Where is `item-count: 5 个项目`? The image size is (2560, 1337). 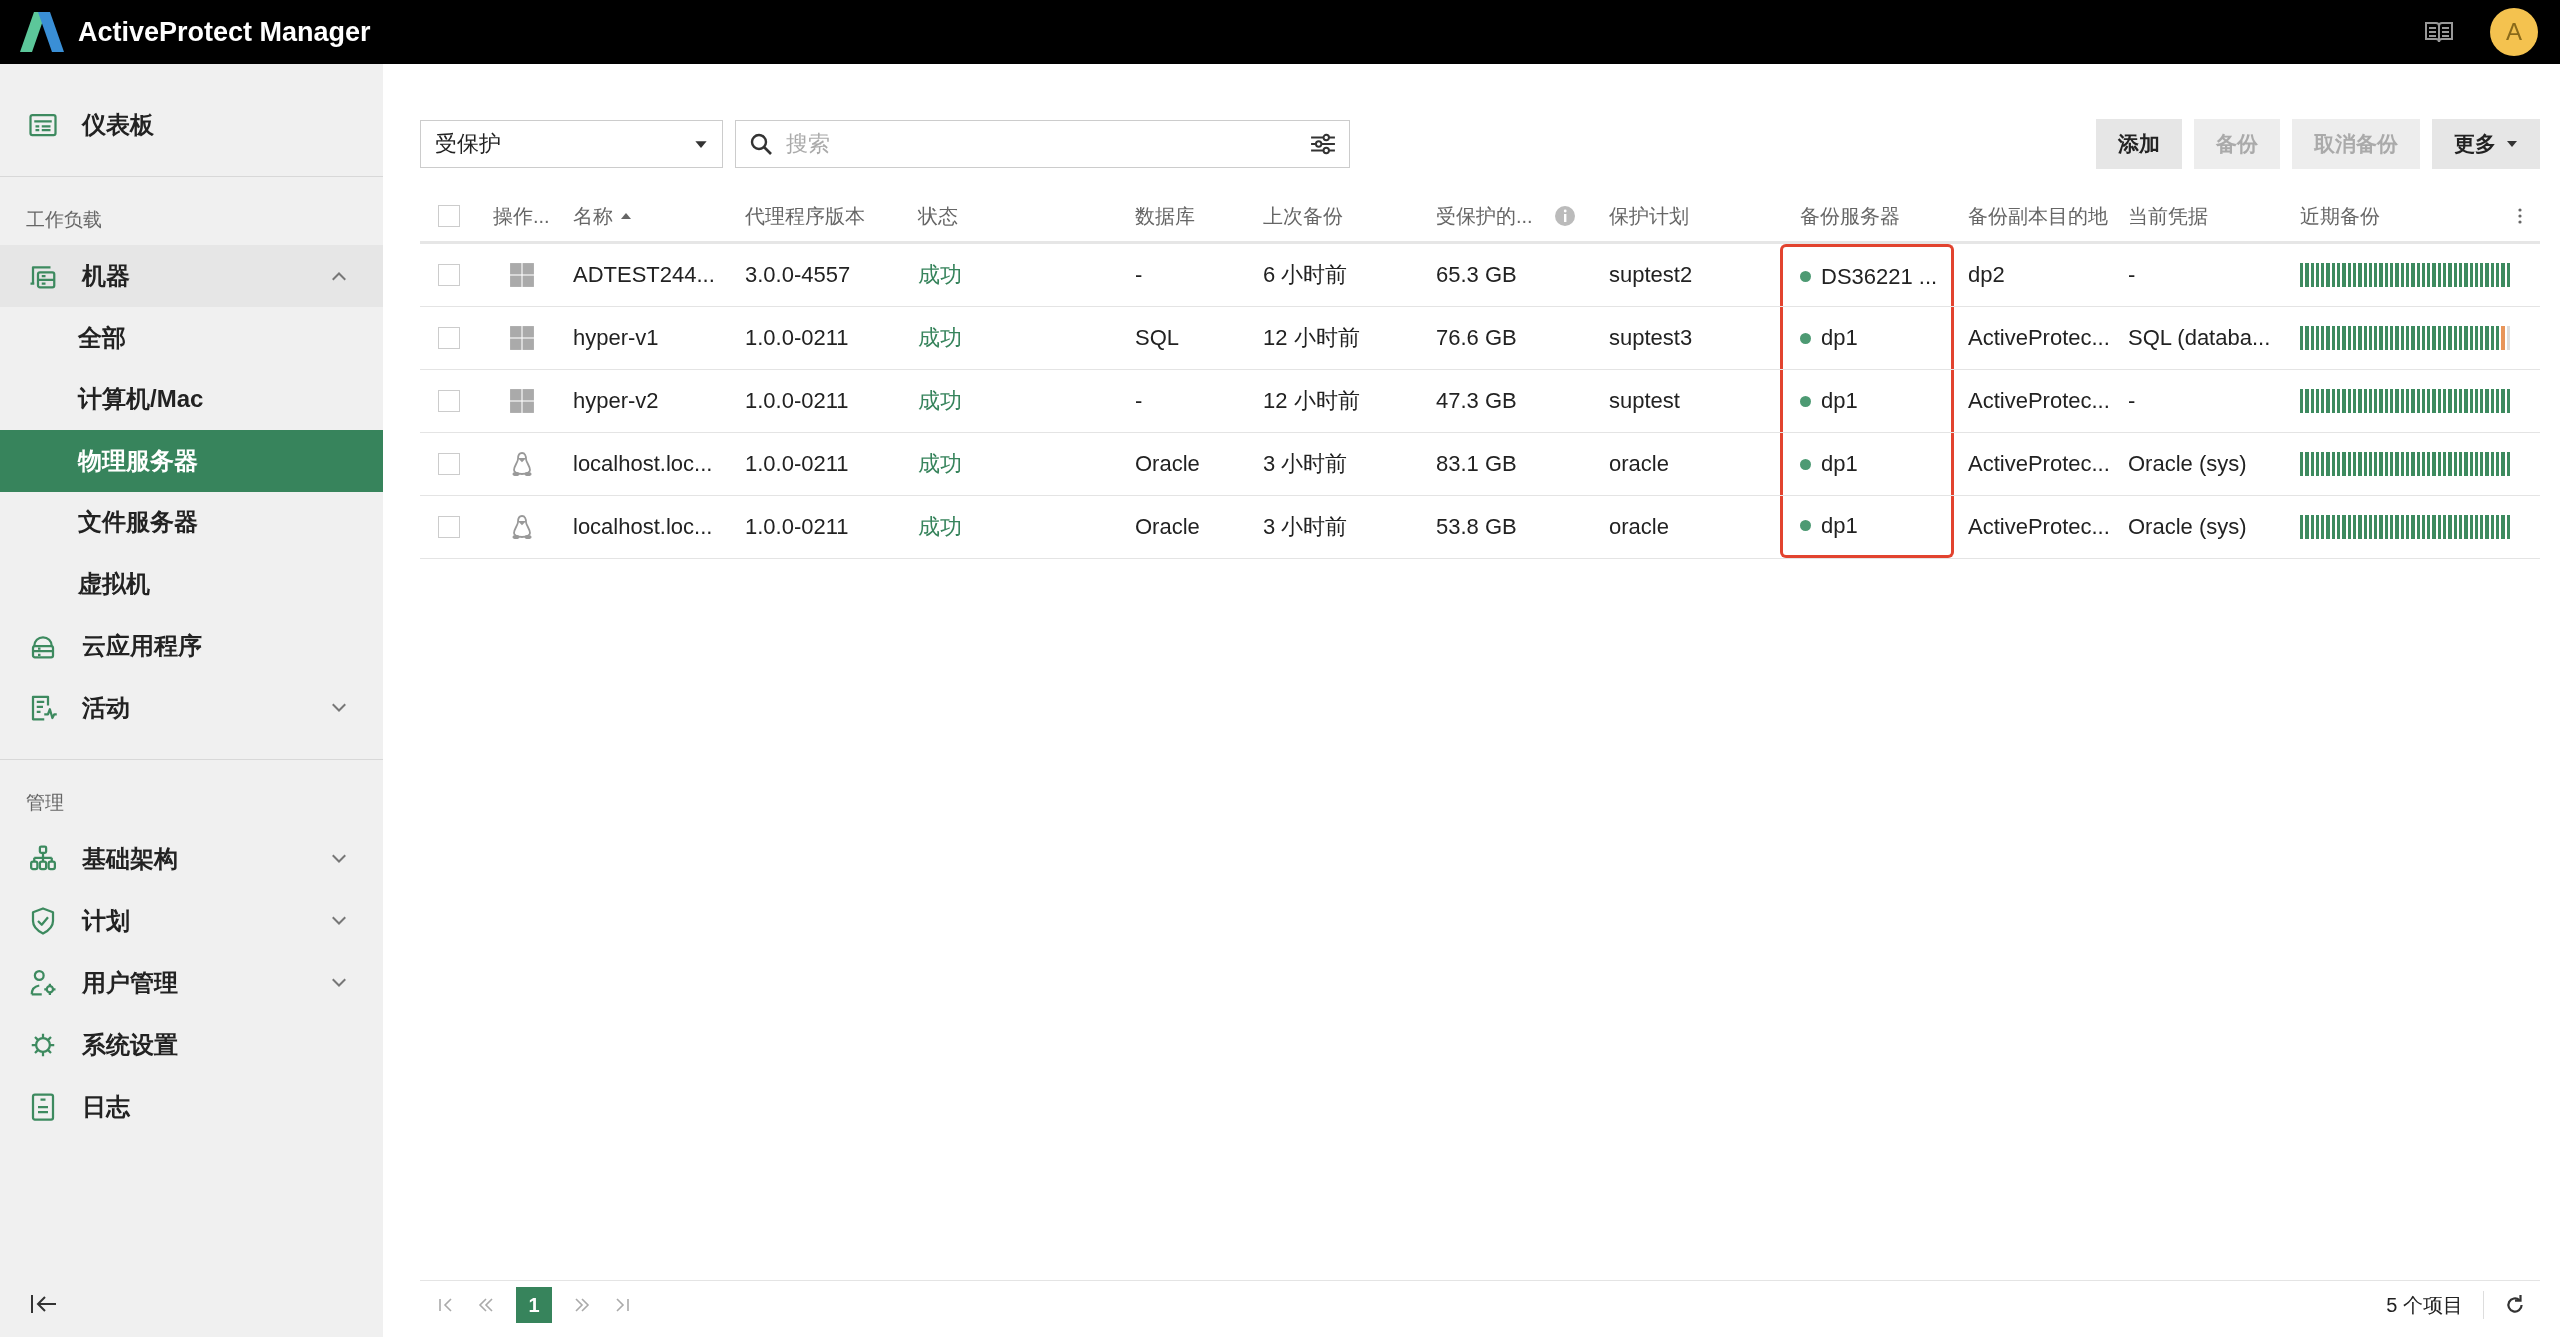
item-count: 5 个项目 is located at coordinates (2424, 1305).